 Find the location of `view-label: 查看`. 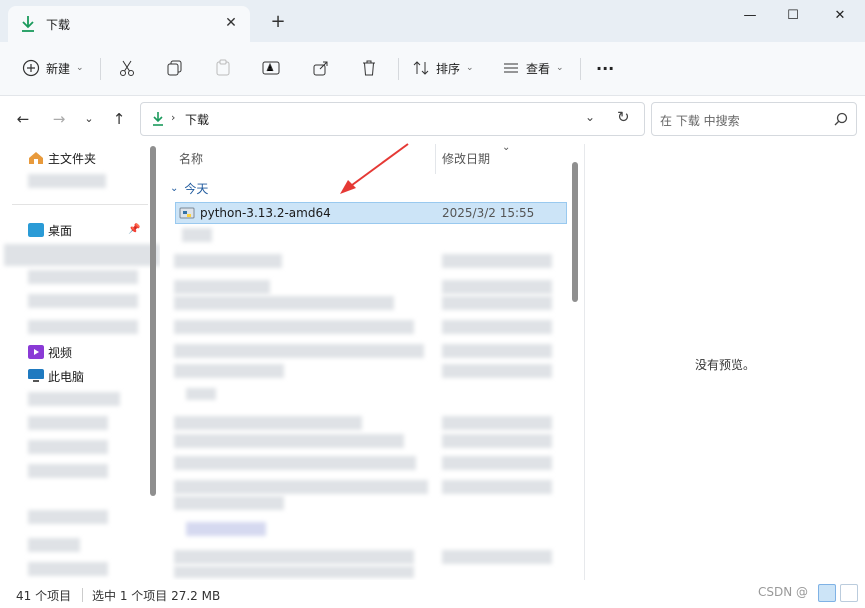

view-label: 查看 is located at coordinates (538, 68).